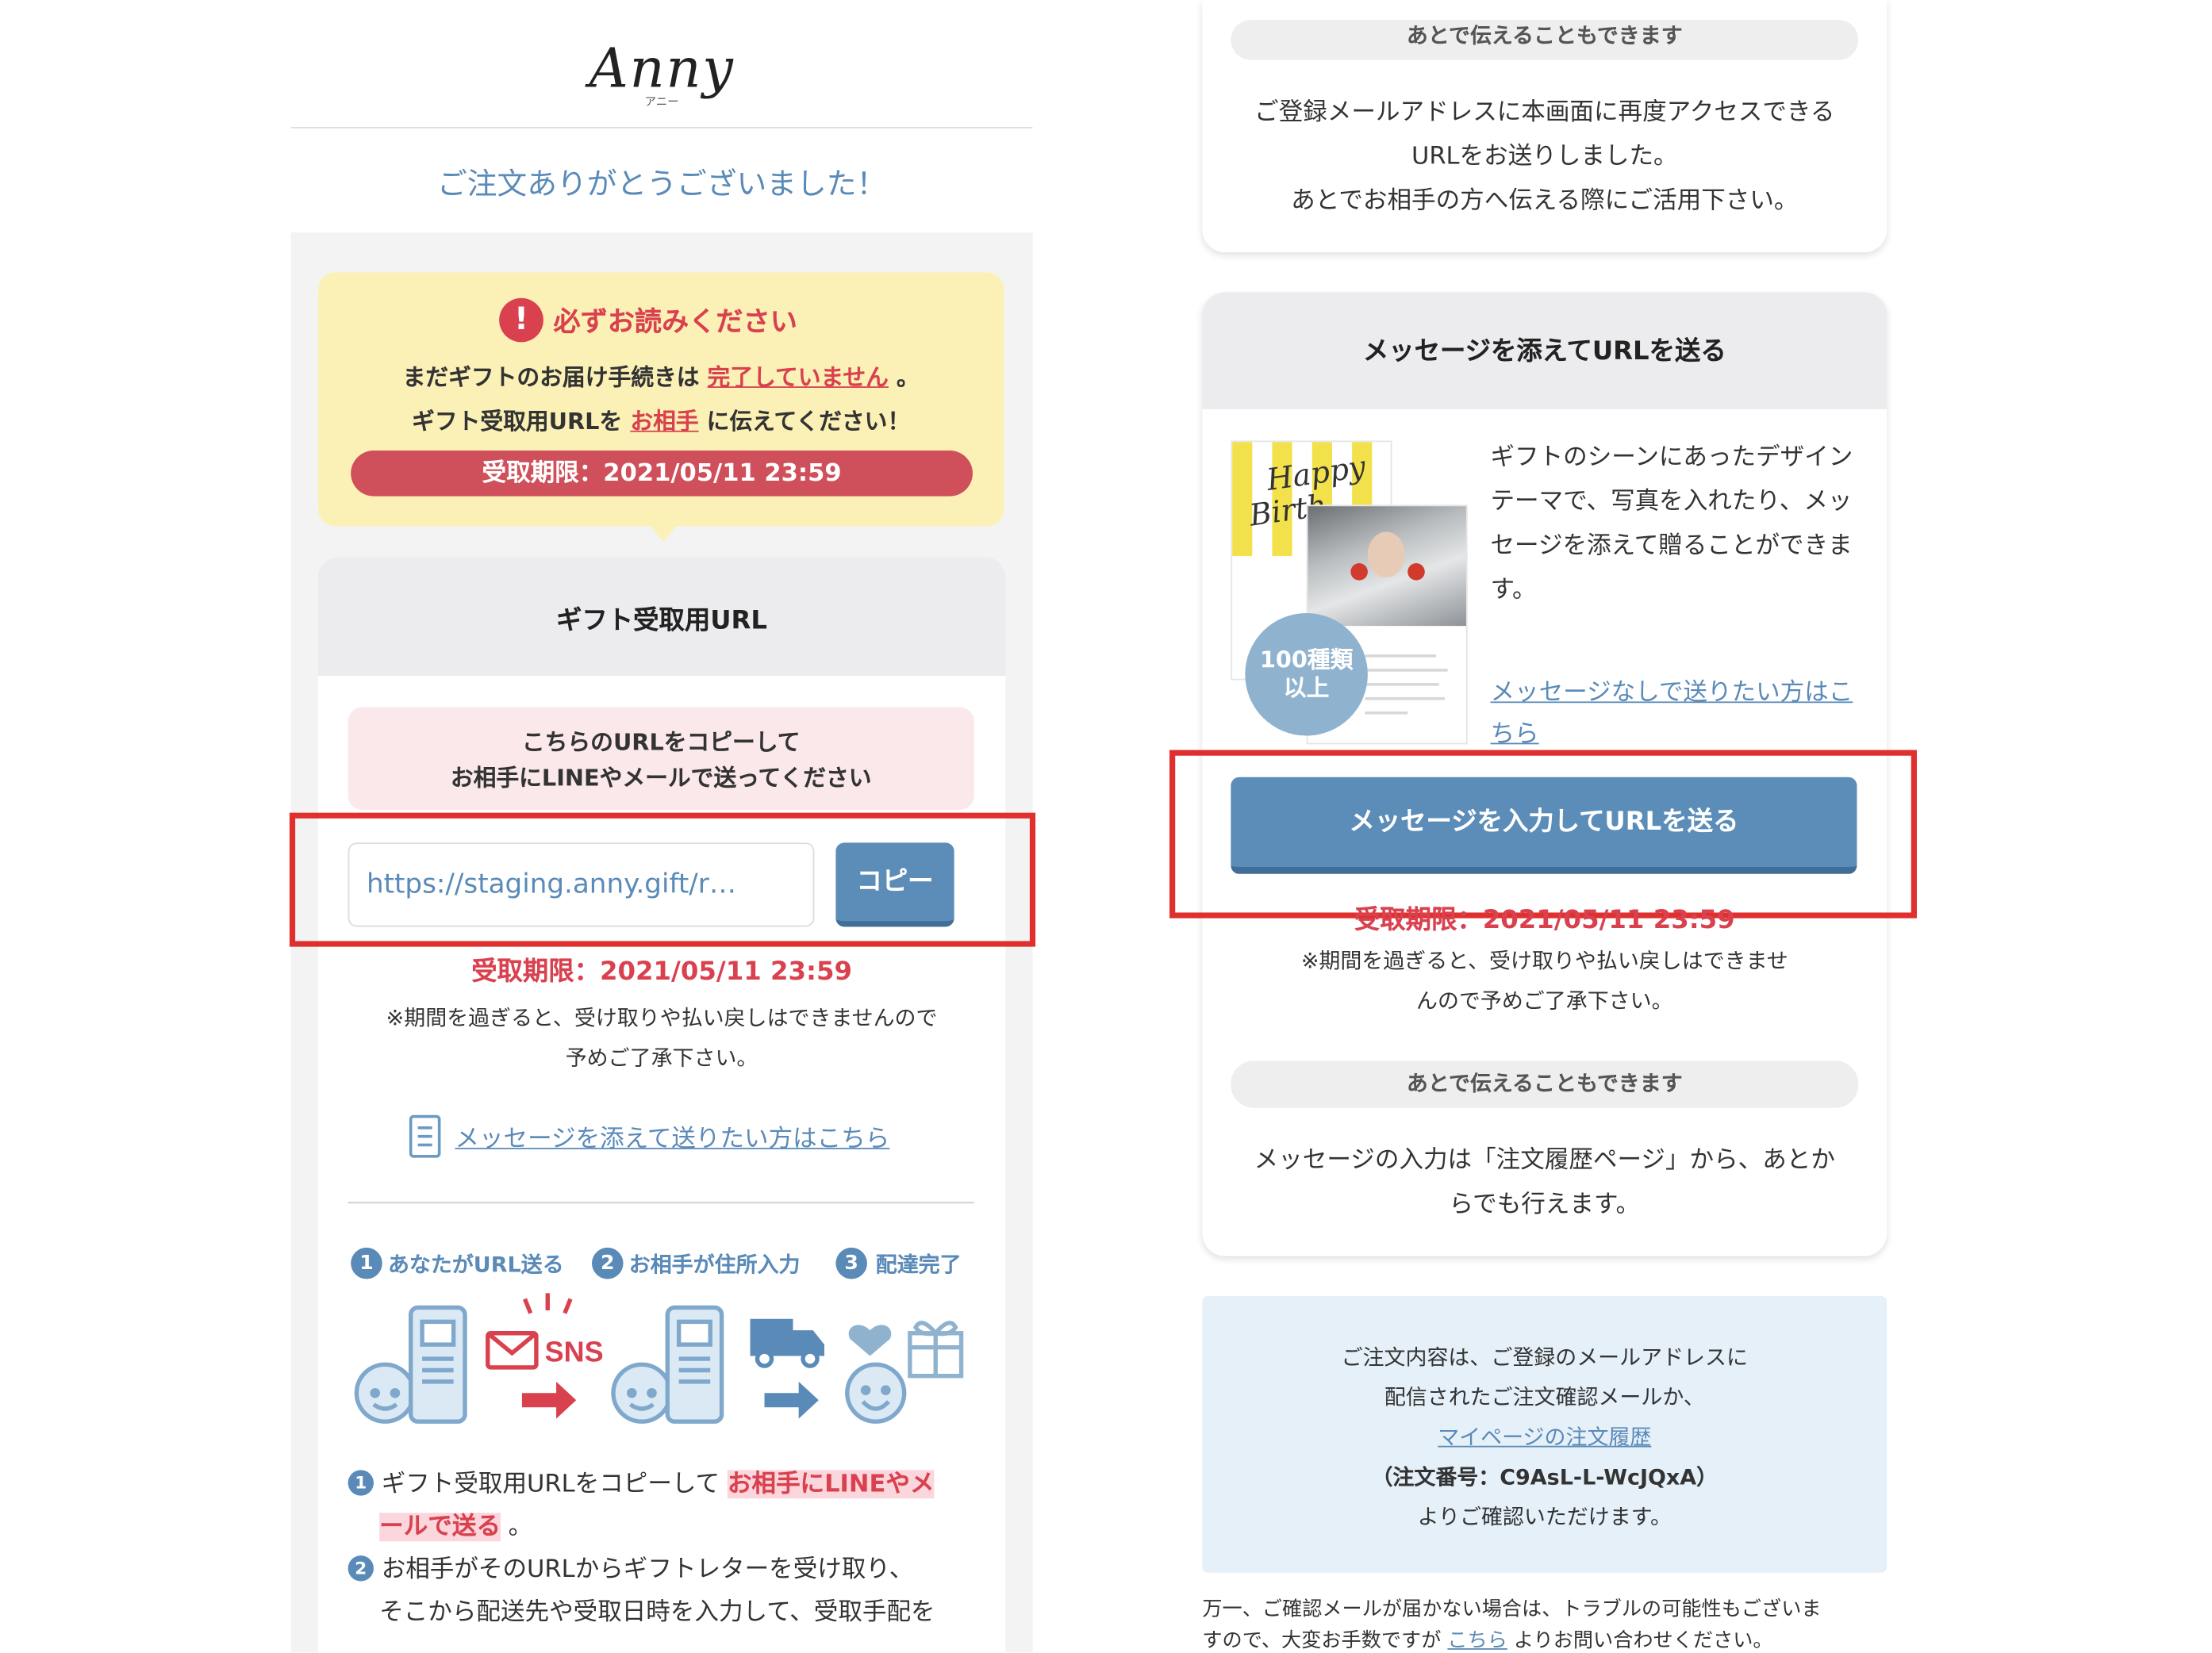 This screenshot has width=2212, height=1653. I want to click on contact-link: こちら, so click(1477, 1641).